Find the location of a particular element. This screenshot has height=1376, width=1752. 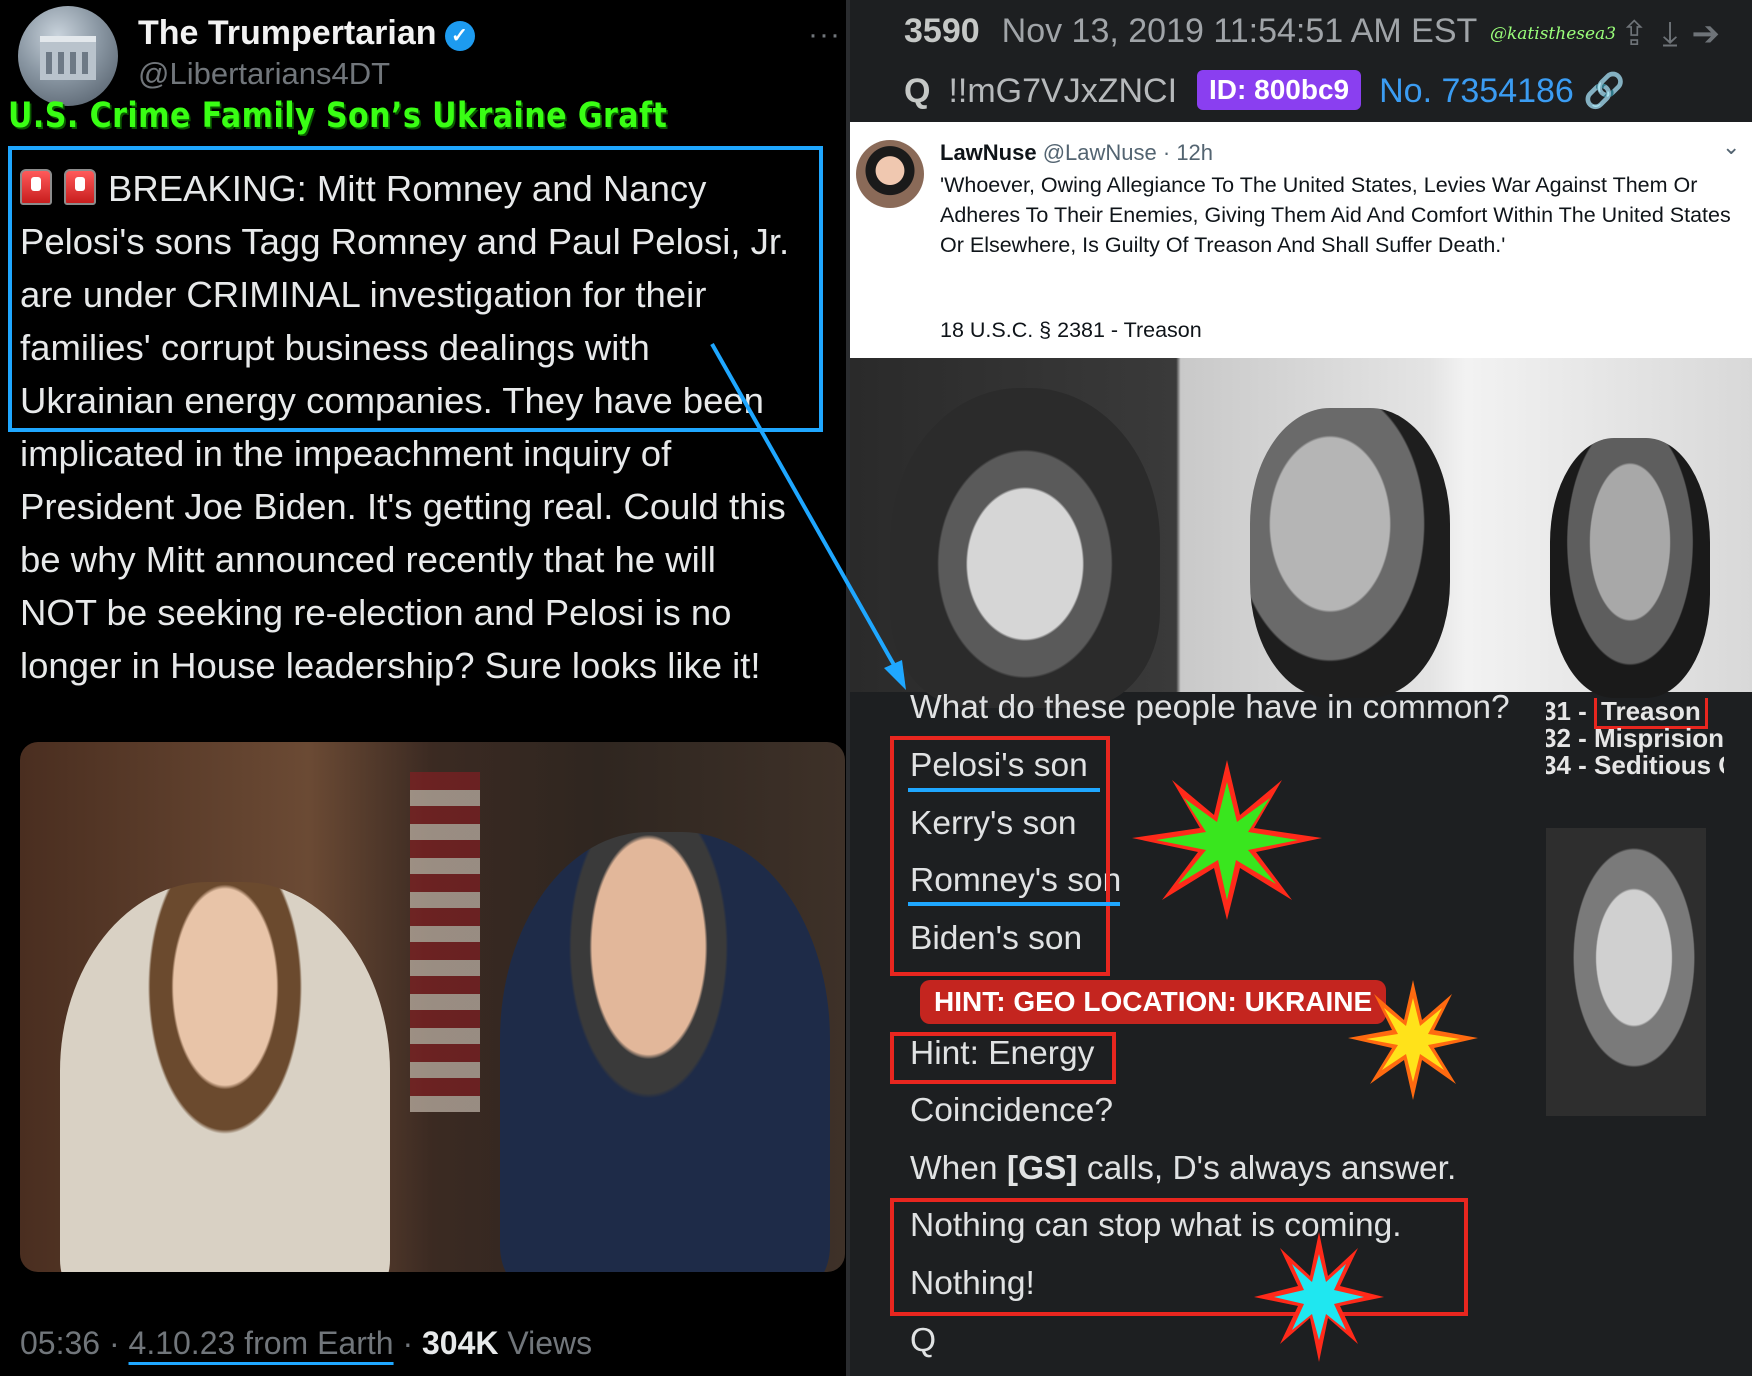

statute-2384: 34 - Seditious C is located at coordinates (1635, 765).